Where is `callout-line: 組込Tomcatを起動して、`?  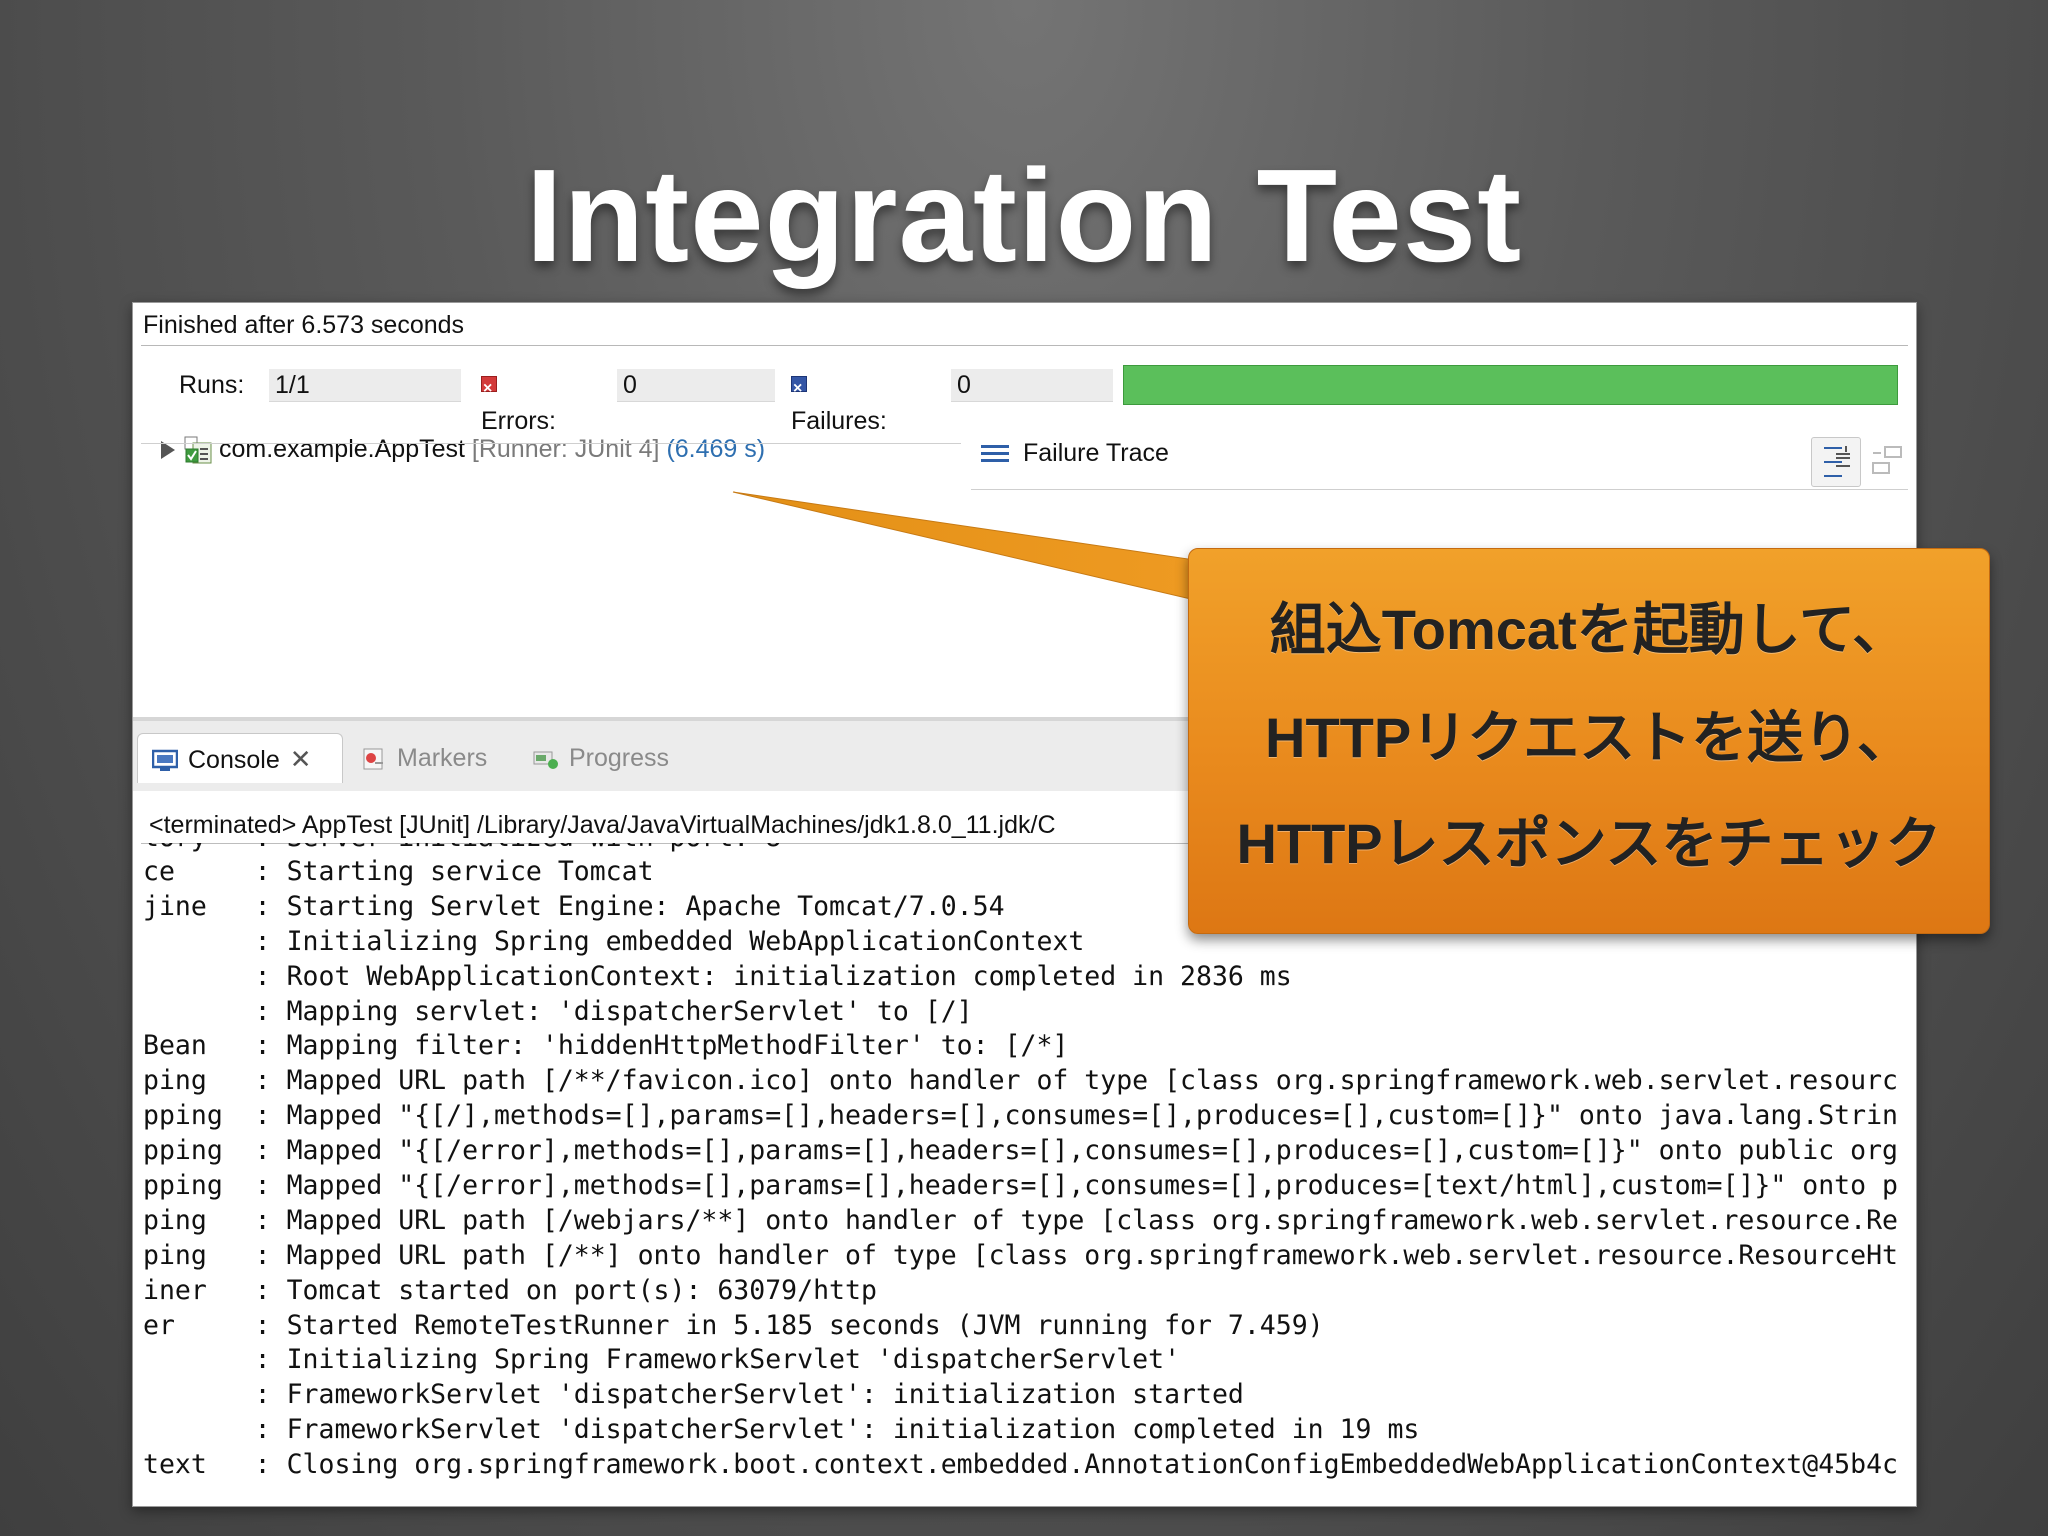 callout-line: 組込Tomcatを起動して、 is located at coordinates (1589, 629).